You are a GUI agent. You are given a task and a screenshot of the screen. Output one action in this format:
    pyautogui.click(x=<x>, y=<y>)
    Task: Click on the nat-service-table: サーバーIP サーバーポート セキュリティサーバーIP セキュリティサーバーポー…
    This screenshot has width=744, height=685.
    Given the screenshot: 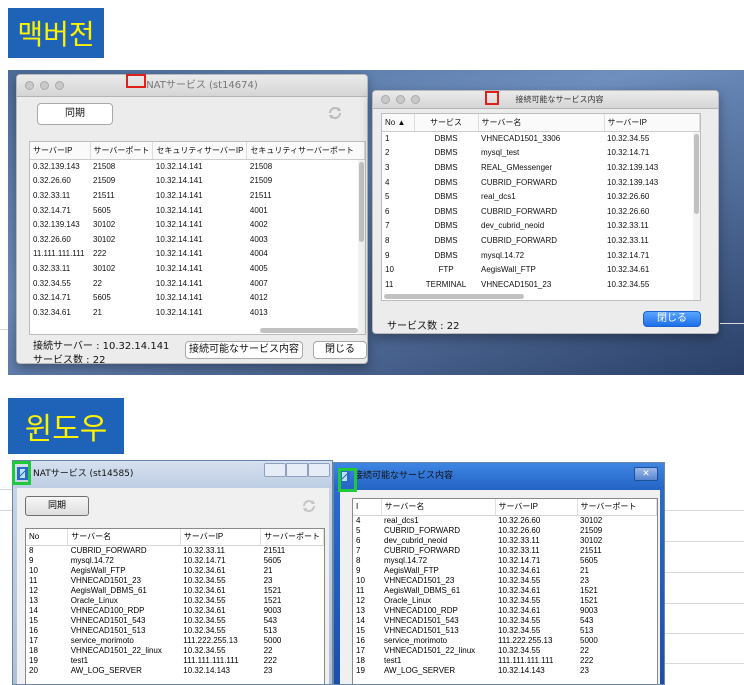 What is the action you would take?
    pyautogui.click(x=197, y=238)
    